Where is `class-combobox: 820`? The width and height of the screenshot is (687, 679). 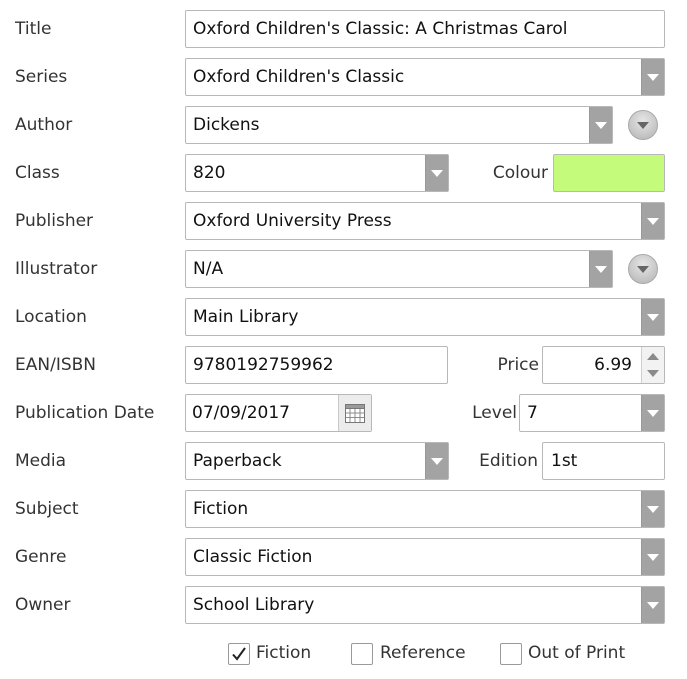 class-combobox: 820 is located at coordinates (317, 173).